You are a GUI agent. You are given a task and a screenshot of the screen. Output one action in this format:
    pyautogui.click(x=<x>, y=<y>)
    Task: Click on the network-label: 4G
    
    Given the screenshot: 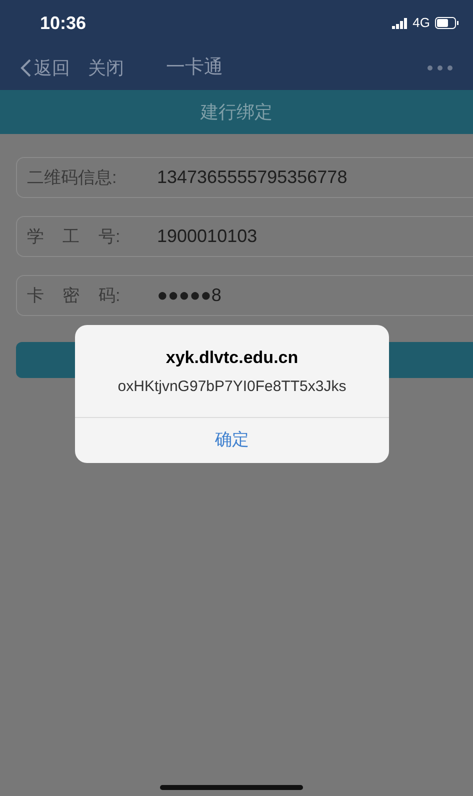 What is the action you would take?
    pyautogui.click(x=421, y=23)
    